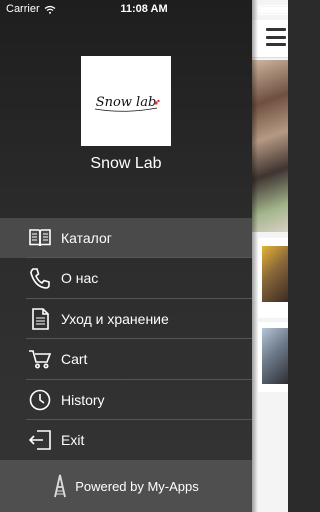  Describe the element at coordinates (83, 399) in the screenshot. I see `menu-item-label: History` at that location.